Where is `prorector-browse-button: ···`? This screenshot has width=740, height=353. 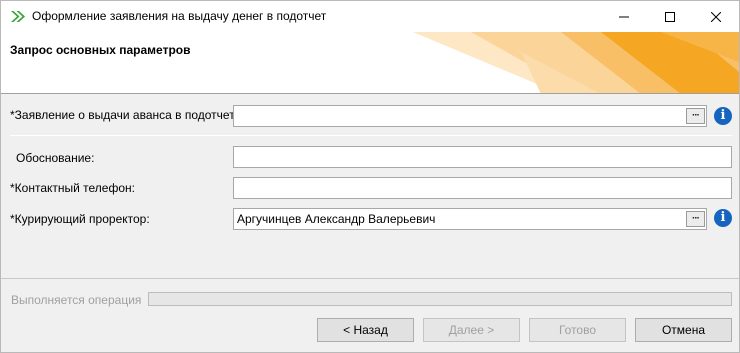 prorector-browse-button: ··· is located at coordinates (695, 219).